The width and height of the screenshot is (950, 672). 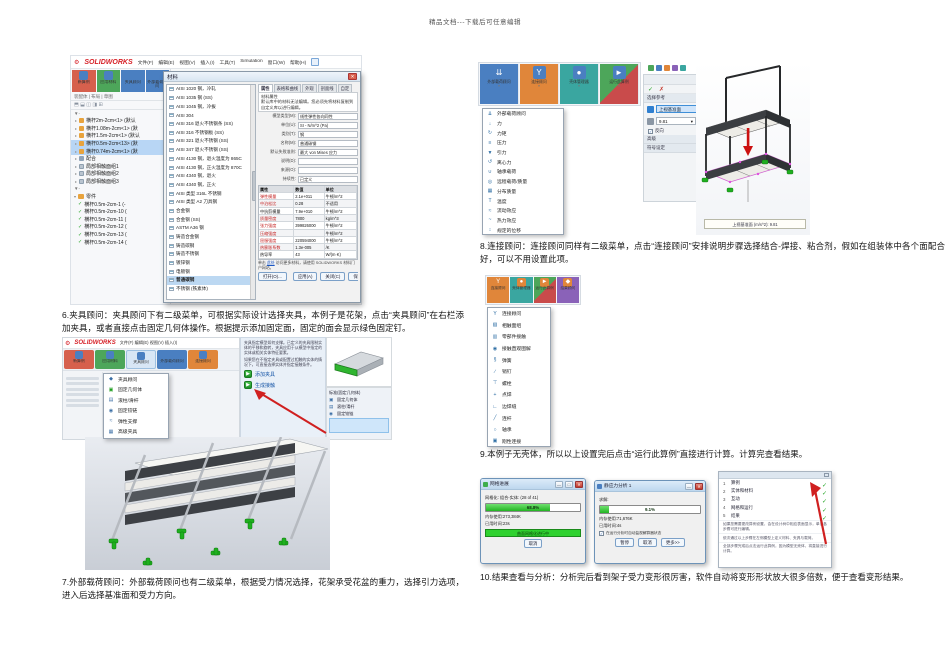 I want to click on field-value, so click(x=328, y=170).